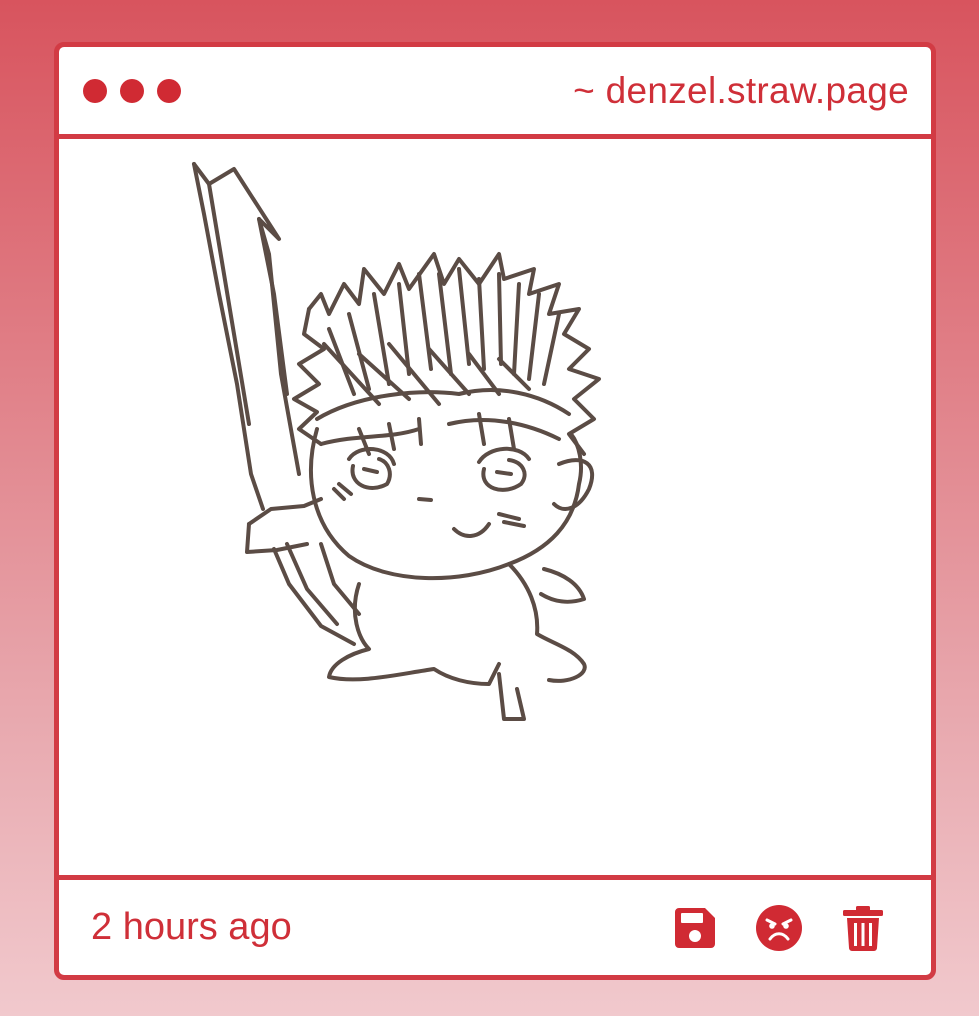 The image size is (979, 1016). I want to click on save-icon, so click(695, 927).